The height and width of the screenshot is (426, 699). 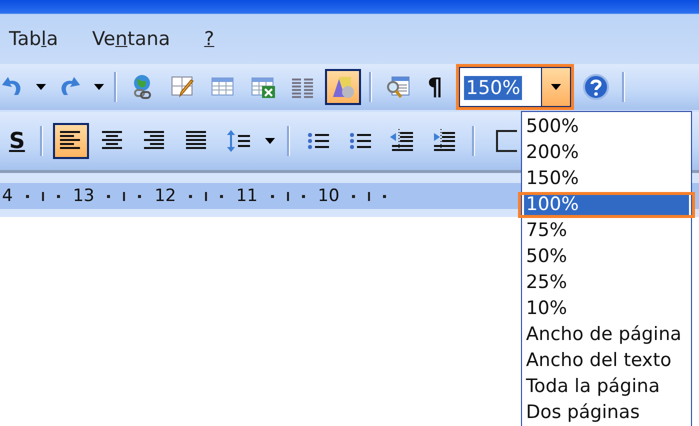 I want to click on ruler-number: 10, so click(x=329, y=196).